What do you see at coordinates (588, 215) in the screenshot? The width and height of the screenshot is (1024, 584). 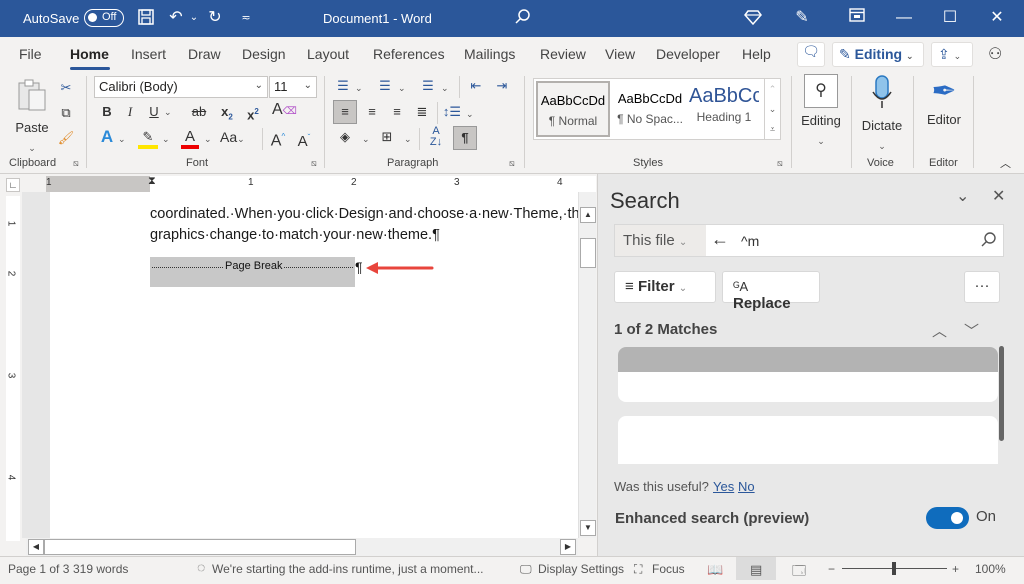 I see `scroll-up-button: ▲` at bounding box center [588, 215].